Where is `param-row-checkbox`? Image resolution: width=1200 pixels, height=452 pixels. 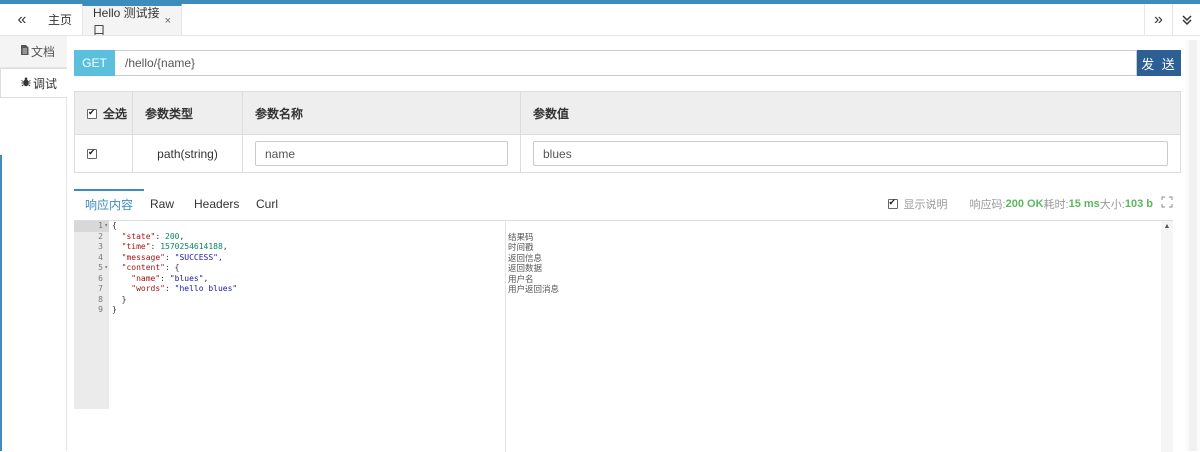
param-row-checkbox is located at coordinates (92, 153).